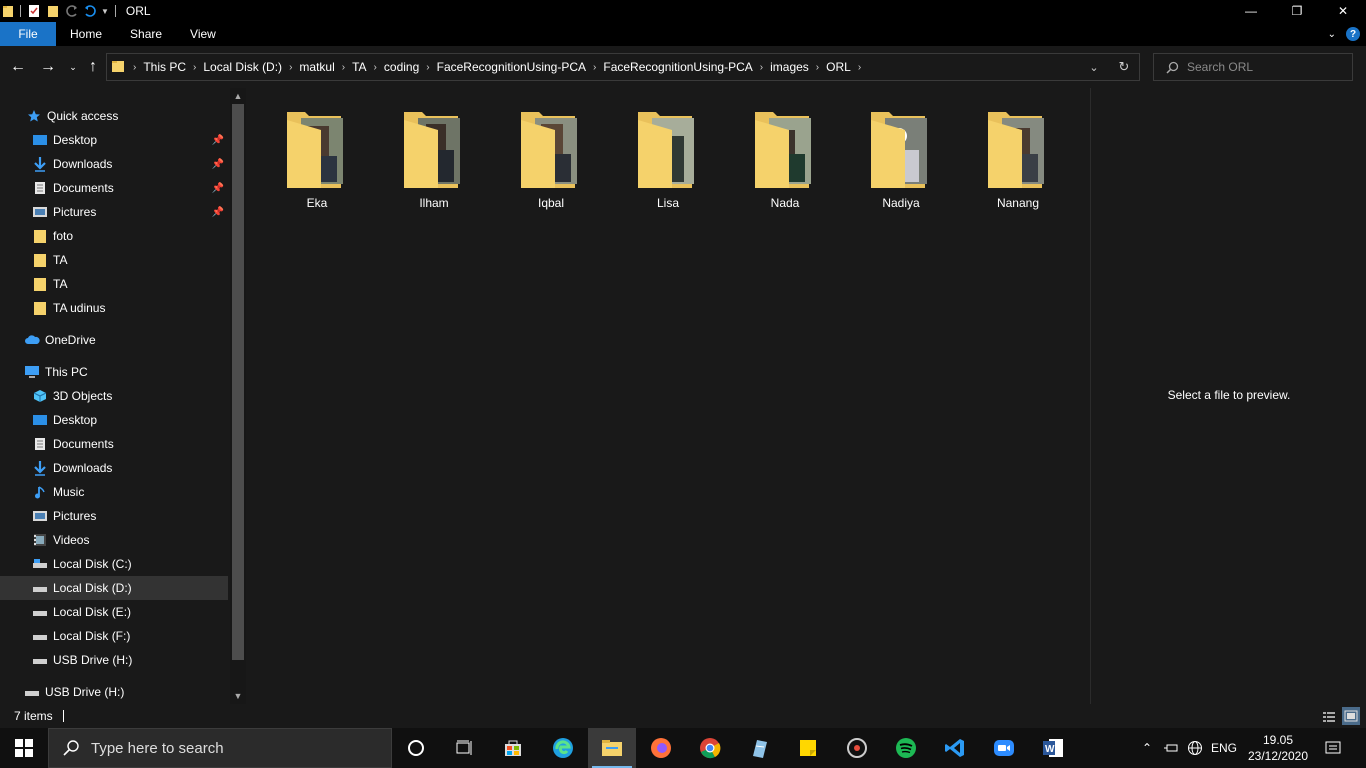 The image size is (1366, 768). I want to click on sidebar-item-foto: foto, so click(114, 236).